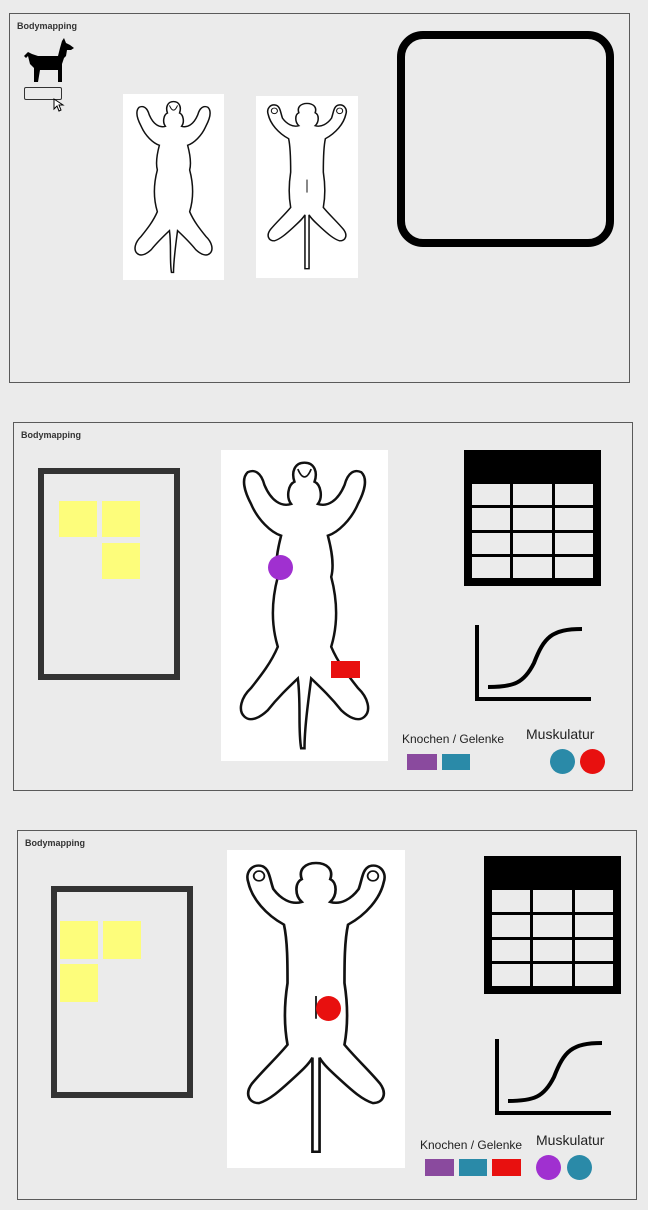  What do you see at coordinates (505, 139) in the screenshot?
I see `empty-frame-placeholder` at bounding box center [505, 139].